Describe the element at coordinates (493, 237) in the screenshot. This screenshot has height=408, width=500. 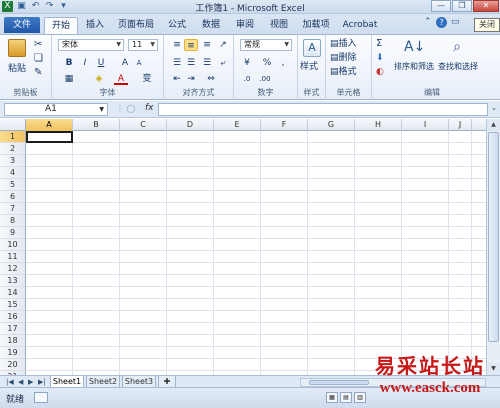
I see `vertical-scroll-thumb` at that location.